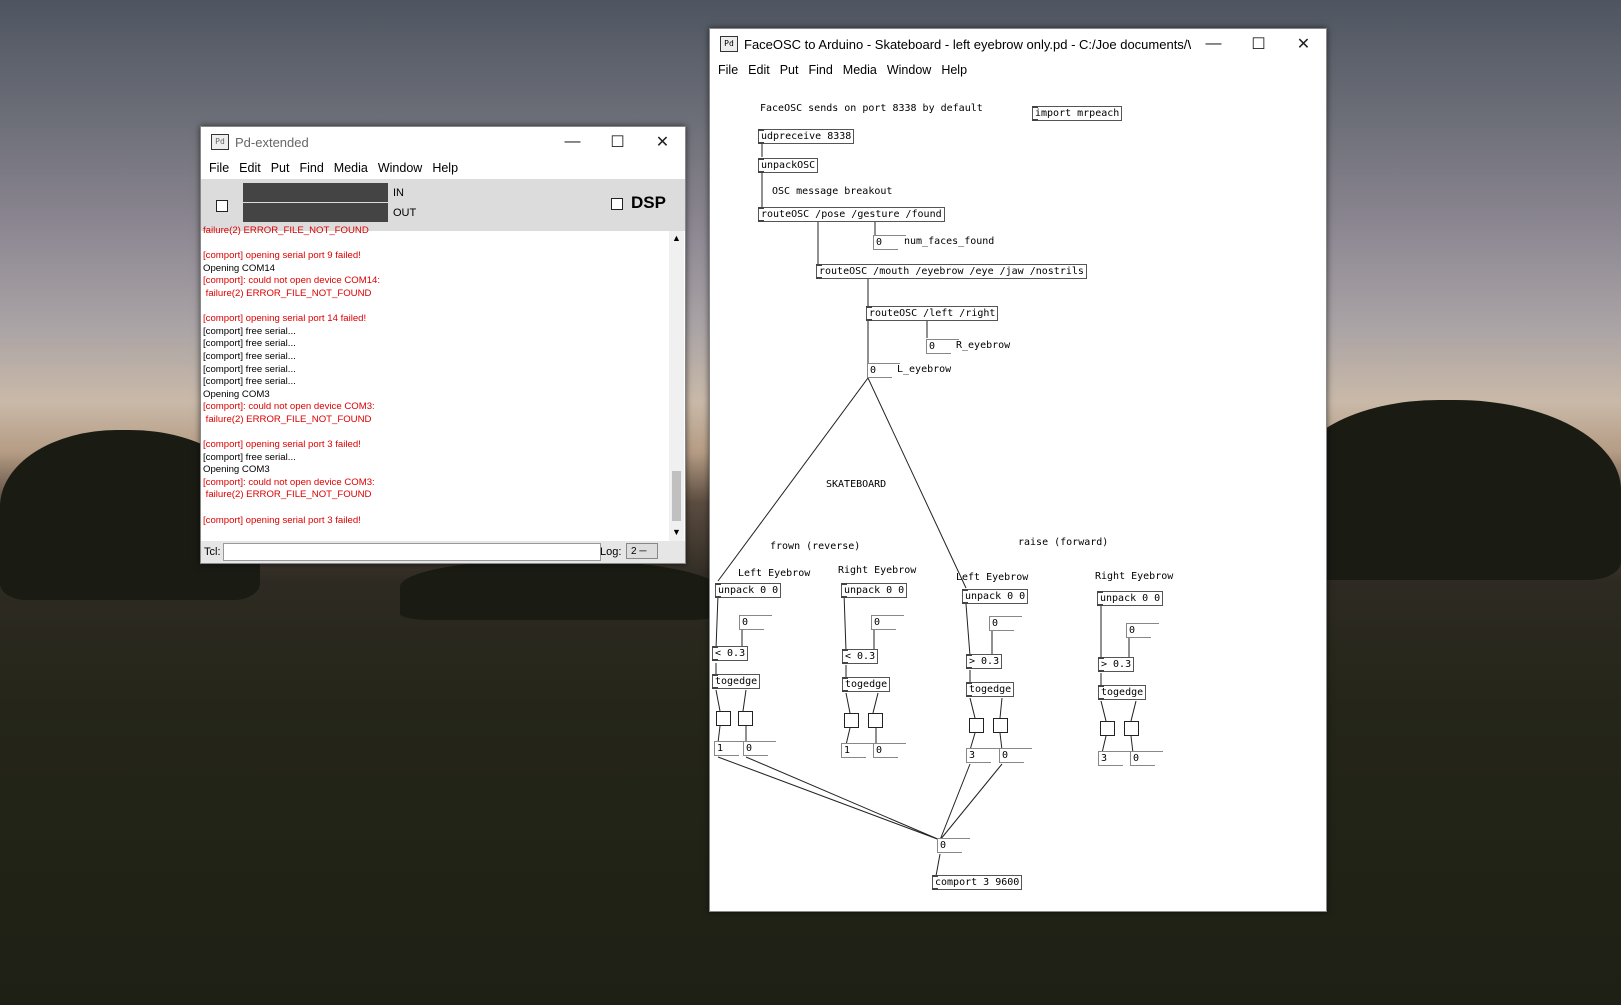  I want to click on pd-console-titlebar: Pd Pd-extended — ☐ ✕, so click(443, 142).